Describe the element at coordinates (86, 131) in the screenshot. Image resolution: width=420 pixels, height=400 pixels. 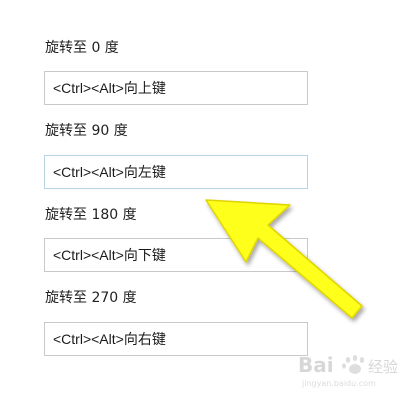
I see `rotate-90-label: 旋转至 90 度` at that location.